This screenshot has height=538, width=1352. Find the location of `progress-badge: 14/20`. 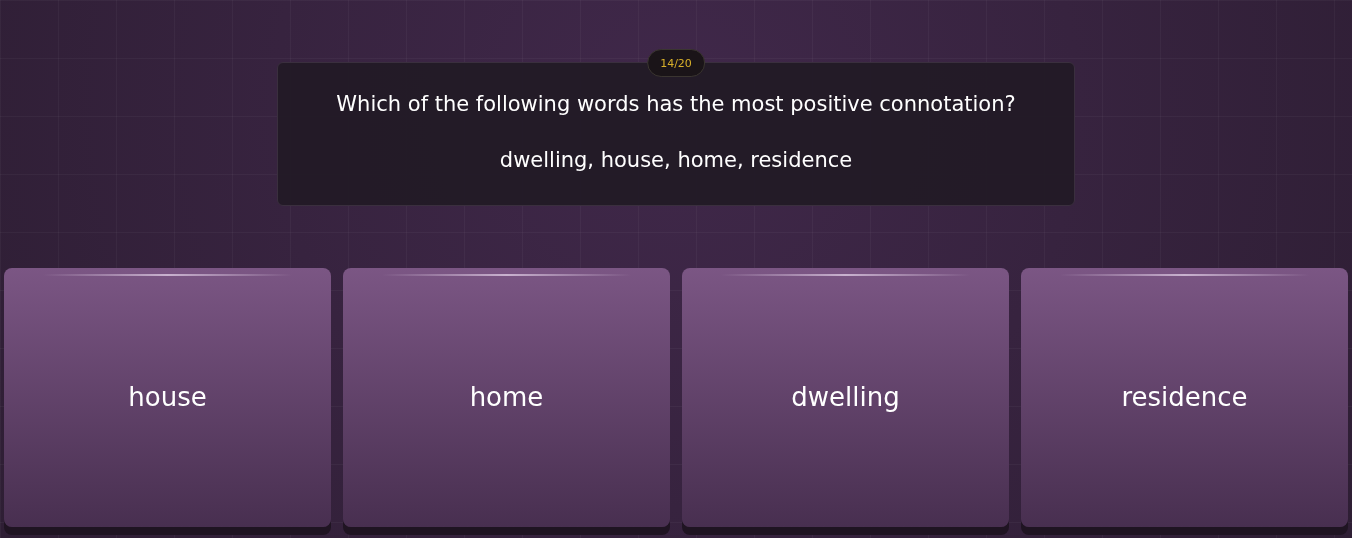

progress-badge: 14/20 is located at coordinates (676, 63).